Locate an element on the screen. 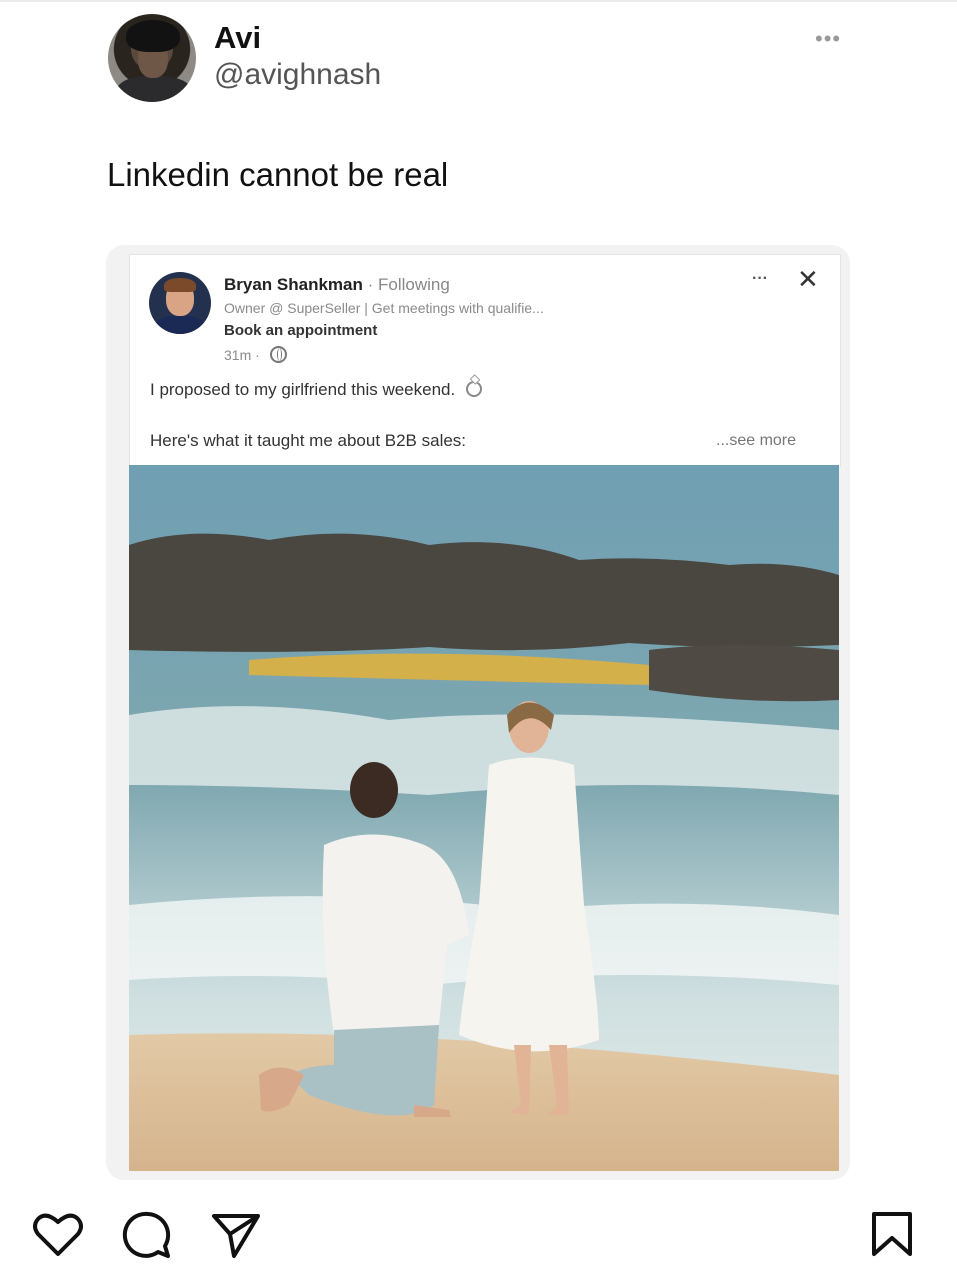 The height and width of the screenshot is (1280, 957). linkedin-author-name-text: Bryan Shankman is located at coordinates (293, 284).